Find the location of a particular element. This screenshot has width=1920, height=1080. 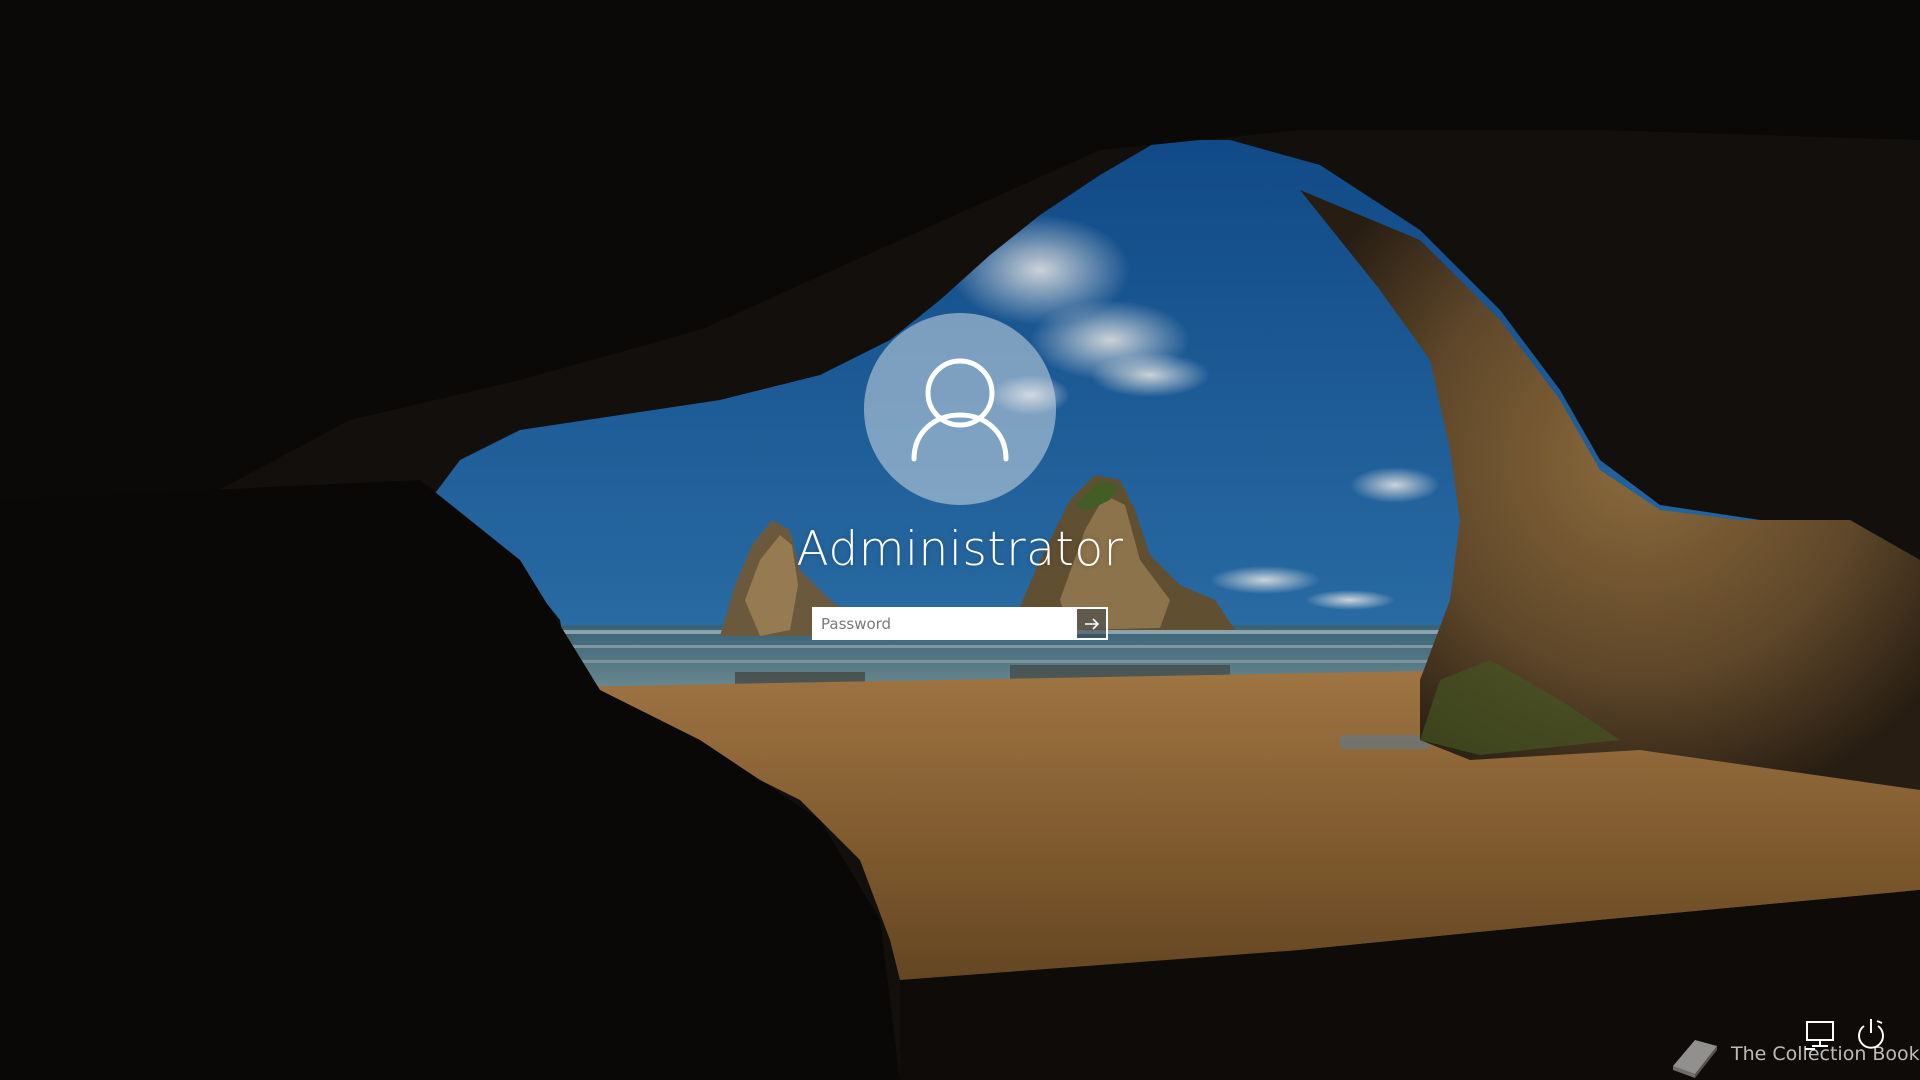

submit-button is located at coordinates (1091, 623).